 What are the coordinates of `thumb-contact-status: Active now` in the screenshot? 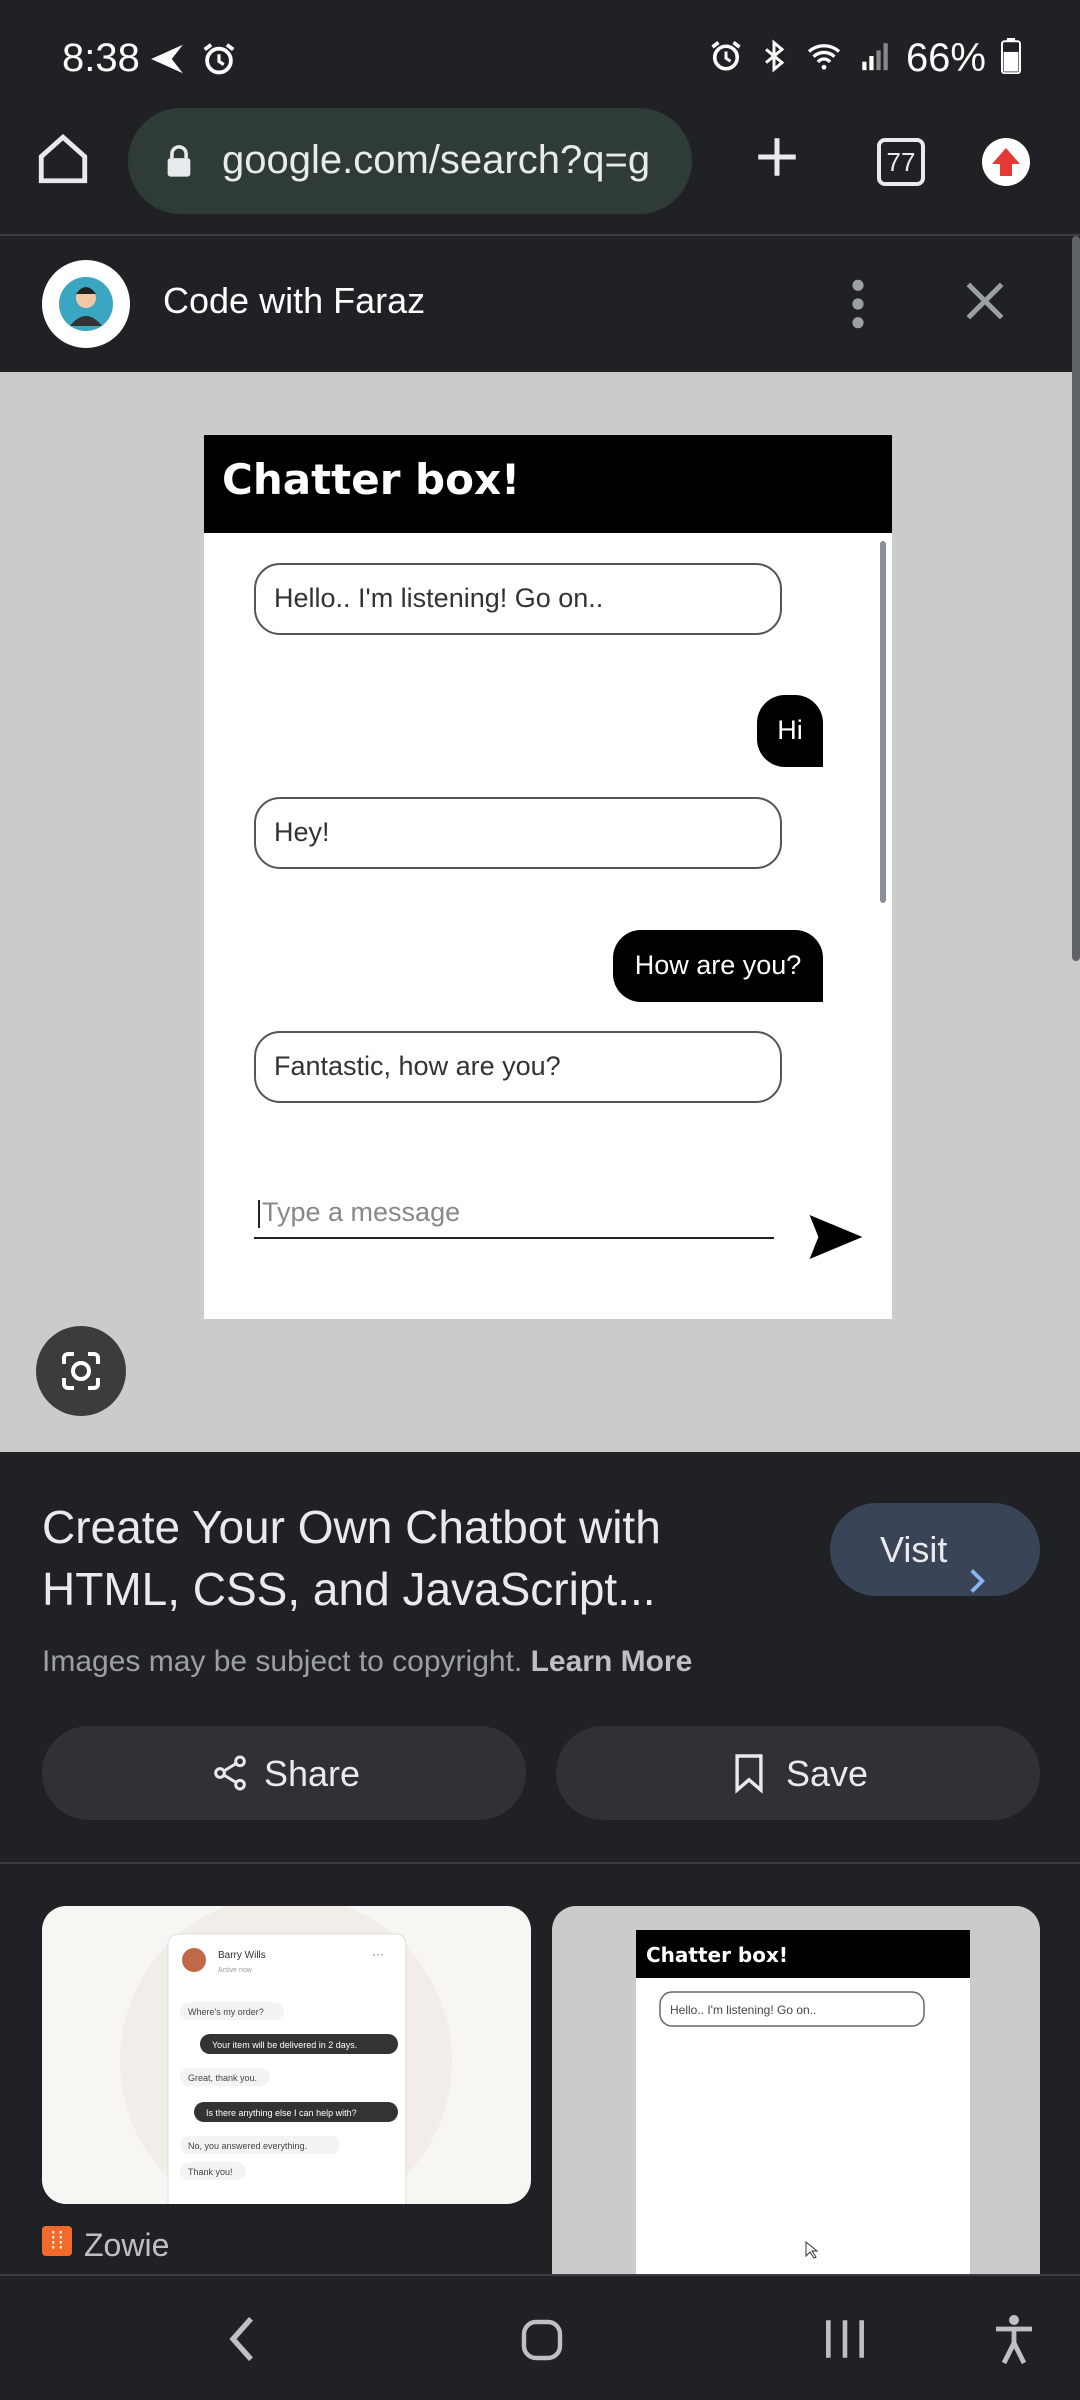 It's located at (235, 1970).